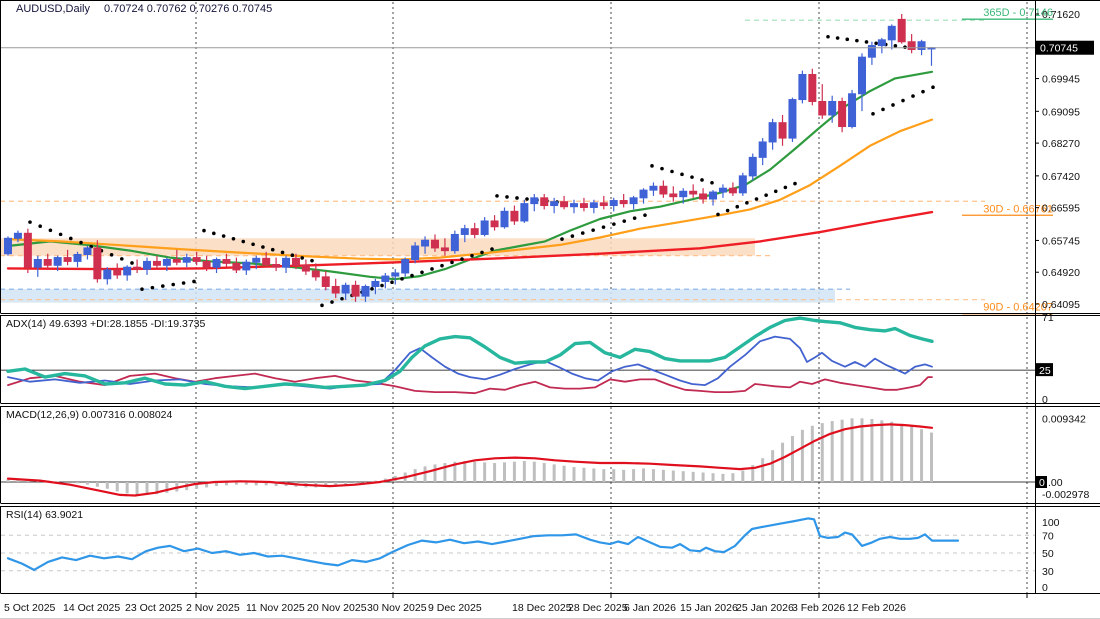 This screenshot has height=619, width=1100. What do you see at coordinates (1059, 49) in the screenshot?
I see `current-price-badge-text: 0.70745` at bounding box center [1059, 49].